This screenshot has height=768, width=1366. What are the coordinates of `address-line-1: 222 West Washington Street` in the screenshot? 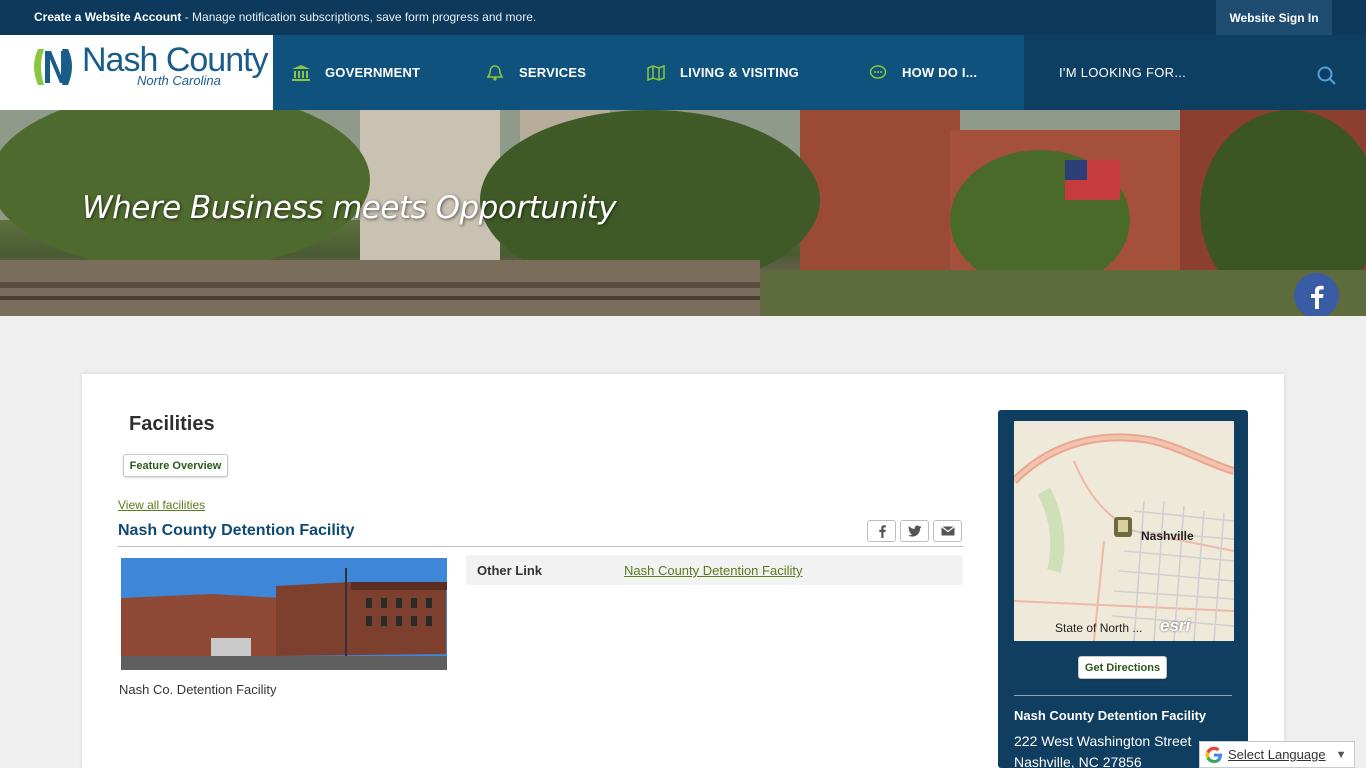 It's located at (1103, 741).